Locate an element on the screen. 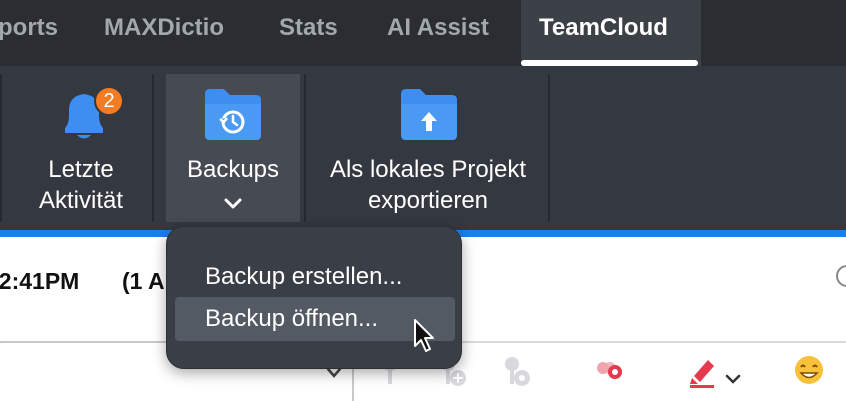  backups-button: Backups is located at coordinates (233, 148).